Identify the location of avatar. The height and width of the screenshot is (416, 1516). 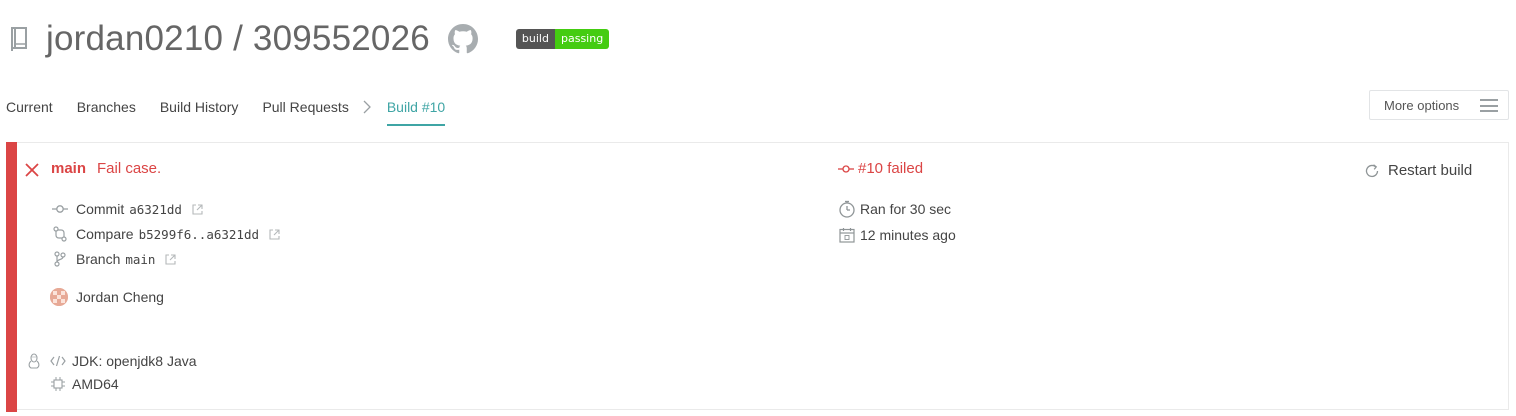
(59, 297).